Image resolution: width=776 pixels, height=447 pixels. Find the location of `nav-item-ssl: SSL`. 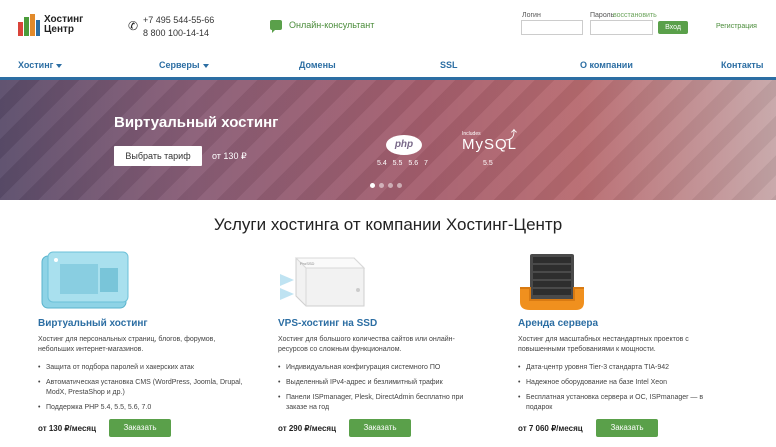

nav-item-ssl: SSL is located at coordinates (449, 65).